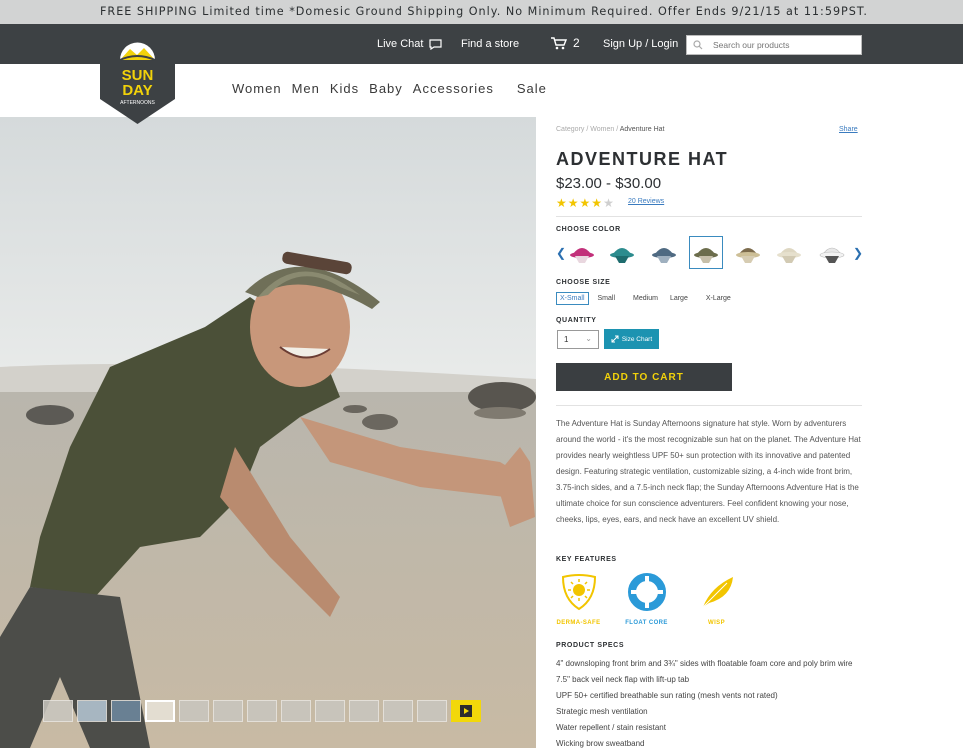  Describe the element at coordinates (453, 88) in the screenshot. I see `nav-accessories: Accessories` at that location.